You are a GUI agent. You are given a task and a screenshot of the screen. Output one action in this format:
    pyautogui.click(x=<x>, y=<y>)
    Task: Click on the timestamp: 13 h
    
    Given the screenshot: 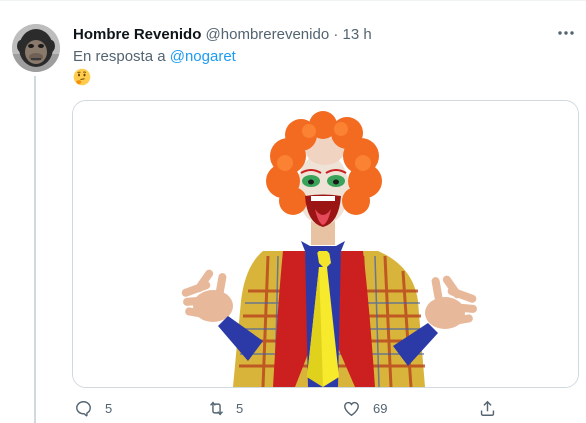 What is the action you would take?
    pyautogui.click(x=357, y=34)
    